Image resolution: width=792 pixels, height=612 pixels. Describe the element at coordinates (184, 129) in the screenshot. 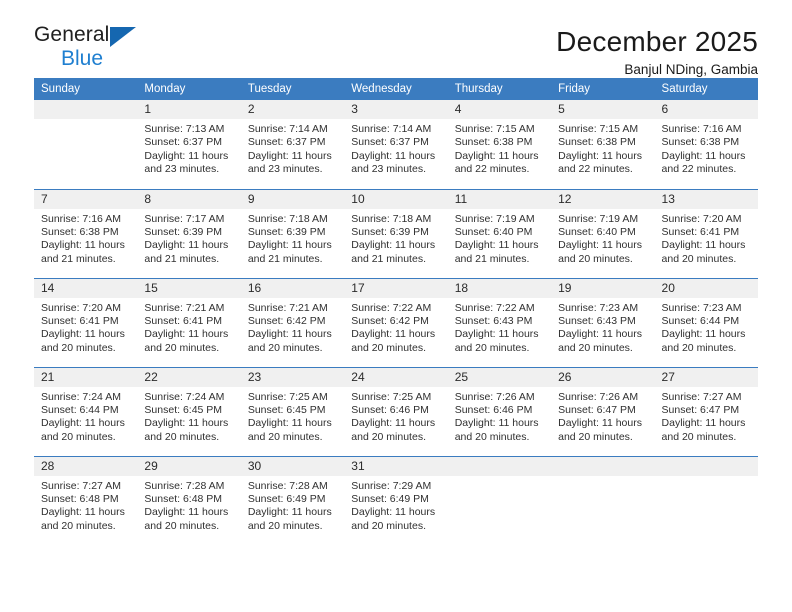

I see `sunrise-text: Sunrise: 7:13 AM` at that location.